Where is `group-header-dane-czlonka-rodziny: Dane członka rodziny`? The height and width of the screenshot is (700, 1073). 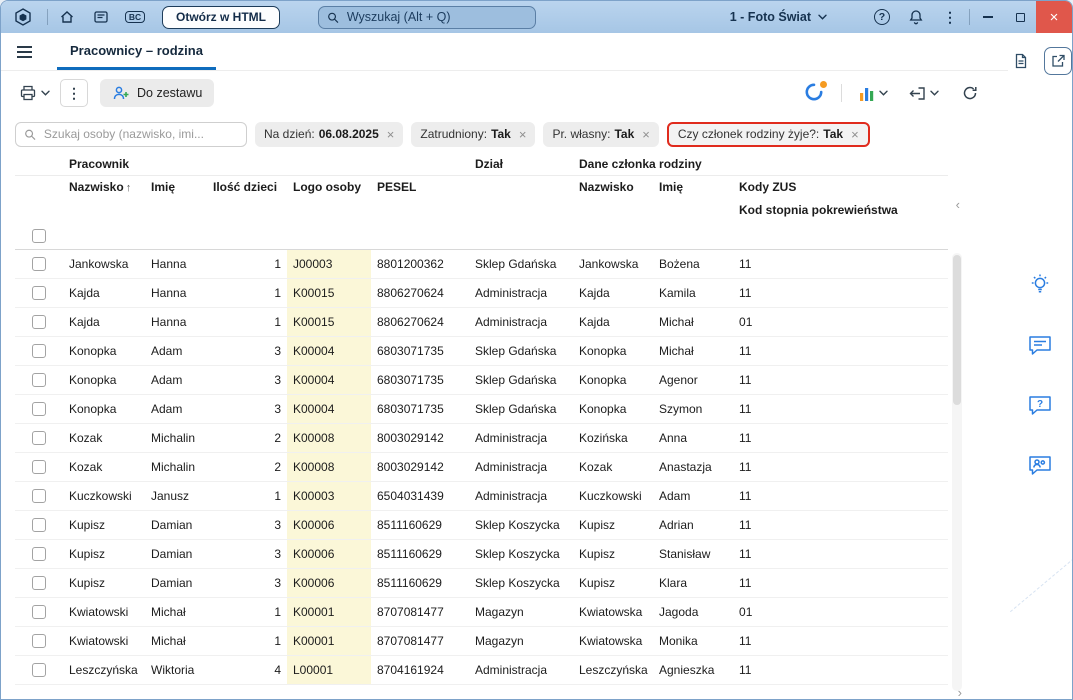
group-header-dane-czlonka-rodziny: Dane członka rodziny is located at coordinates (653, 164).